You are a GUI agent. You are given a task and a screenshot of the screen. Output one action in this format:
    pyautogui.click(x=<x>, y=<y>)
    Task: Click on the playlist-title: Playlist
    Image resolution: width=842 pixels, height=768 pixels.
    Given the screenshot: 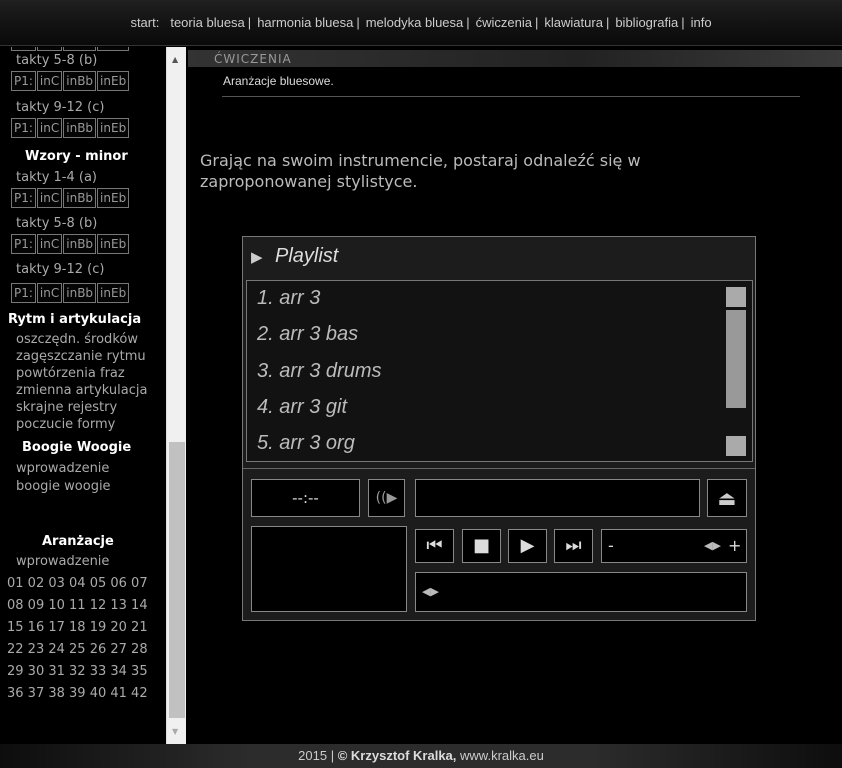 What is the action you would take?
    pyautogui.click(x=307, y=256)
    